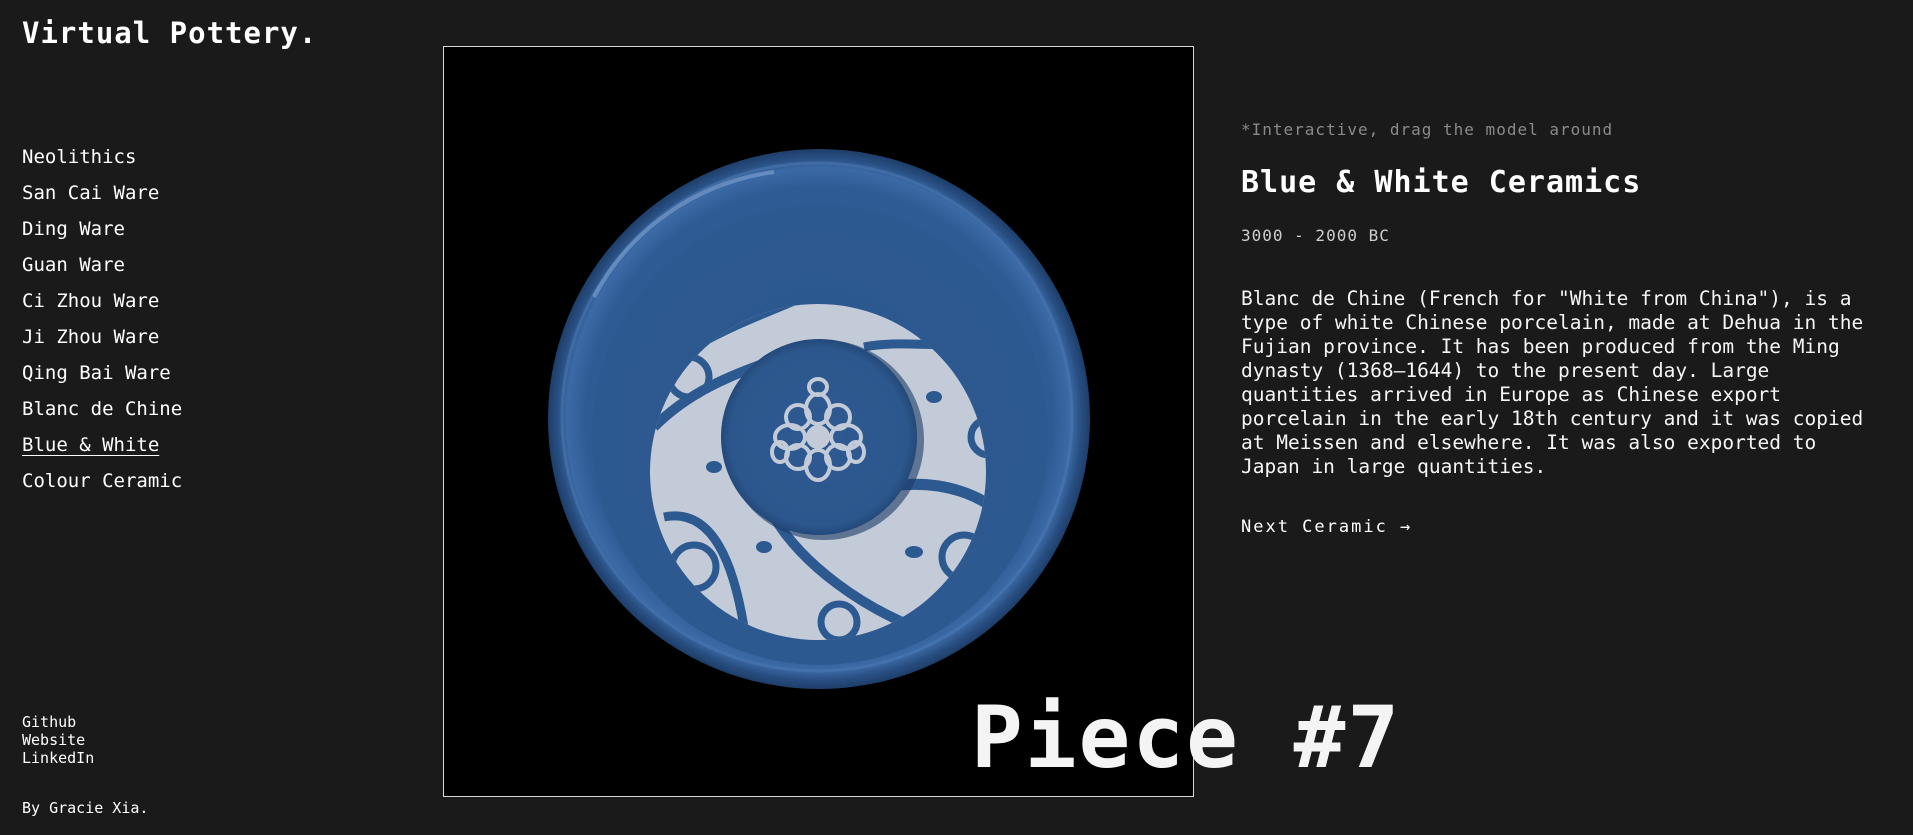 The width and height of the screenshot is (1913, 835). Describe the element at coordinates (102, 163) in the screenshot. I see `nav-item-neolithics: Neolithics` at that location.